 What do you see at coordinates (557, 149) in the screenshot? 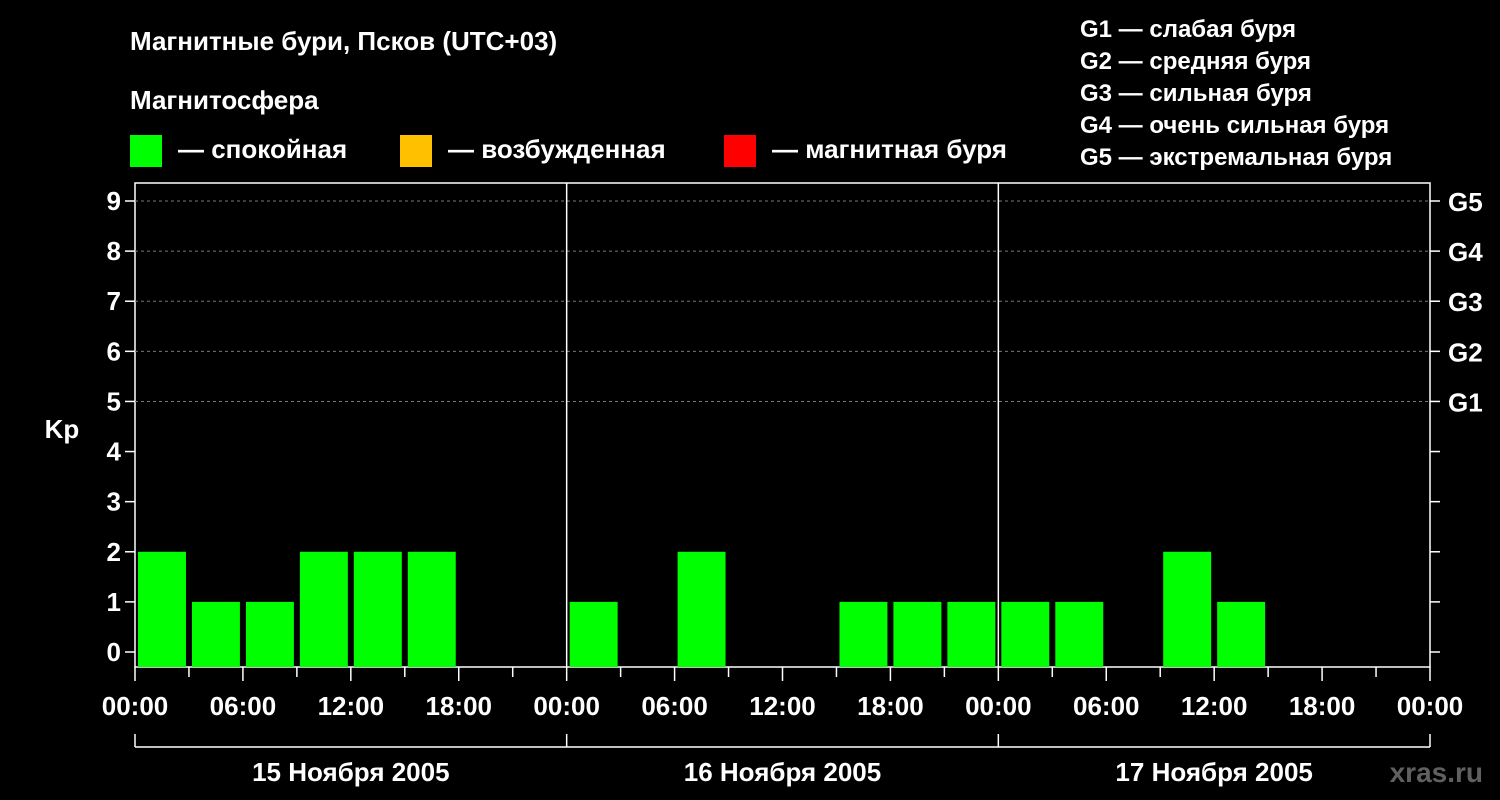
I see `legend-label-excited: — возбужденная` at bounding box center [557, 149].